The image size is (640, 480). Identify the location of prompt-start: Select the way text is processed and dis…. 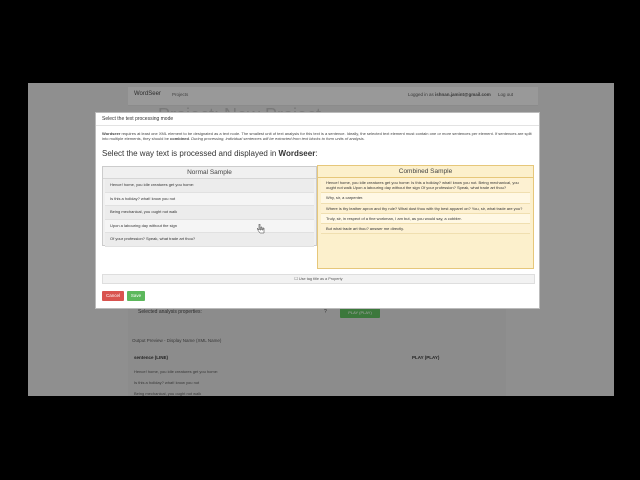
(190, 153).